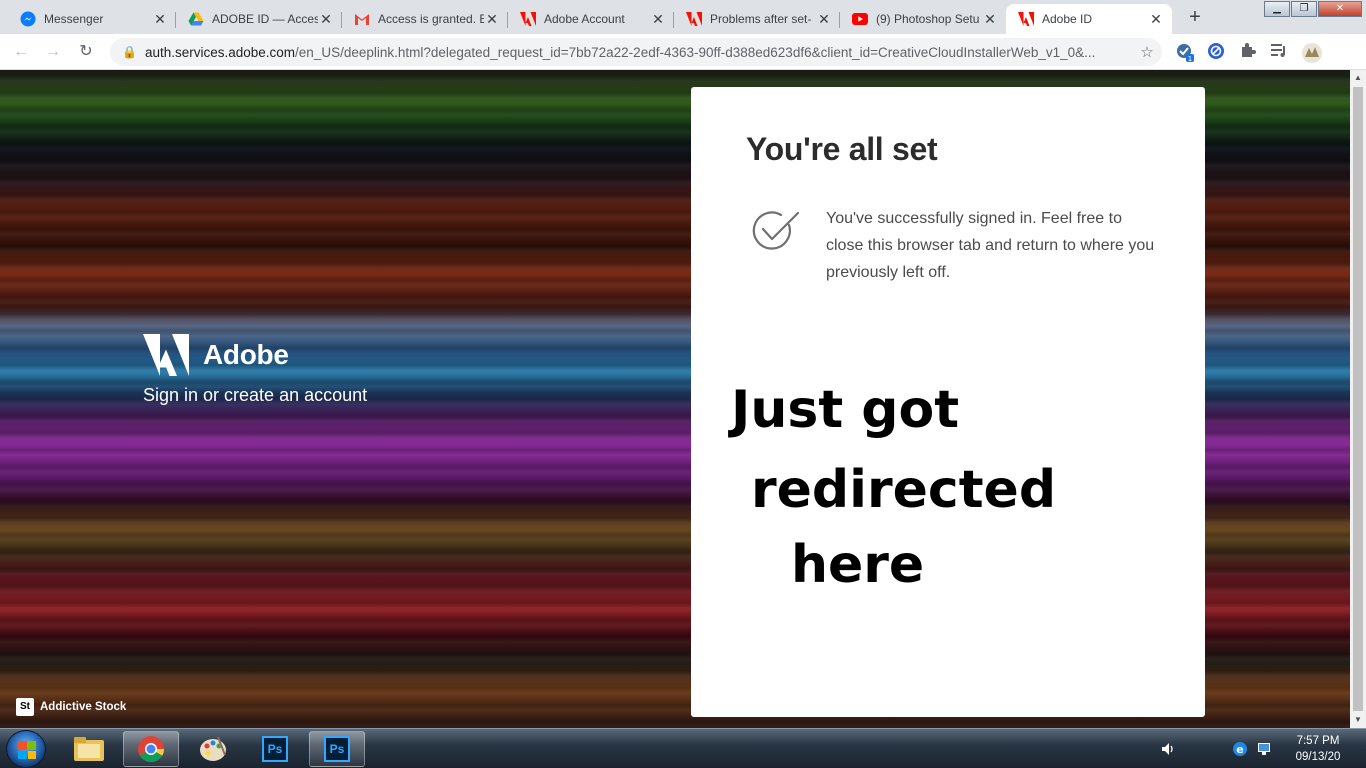 Image resolution: width=1366 pixels, height=768 pixels. I want to click on ie-tray-icon: e, so click(1240, 748).